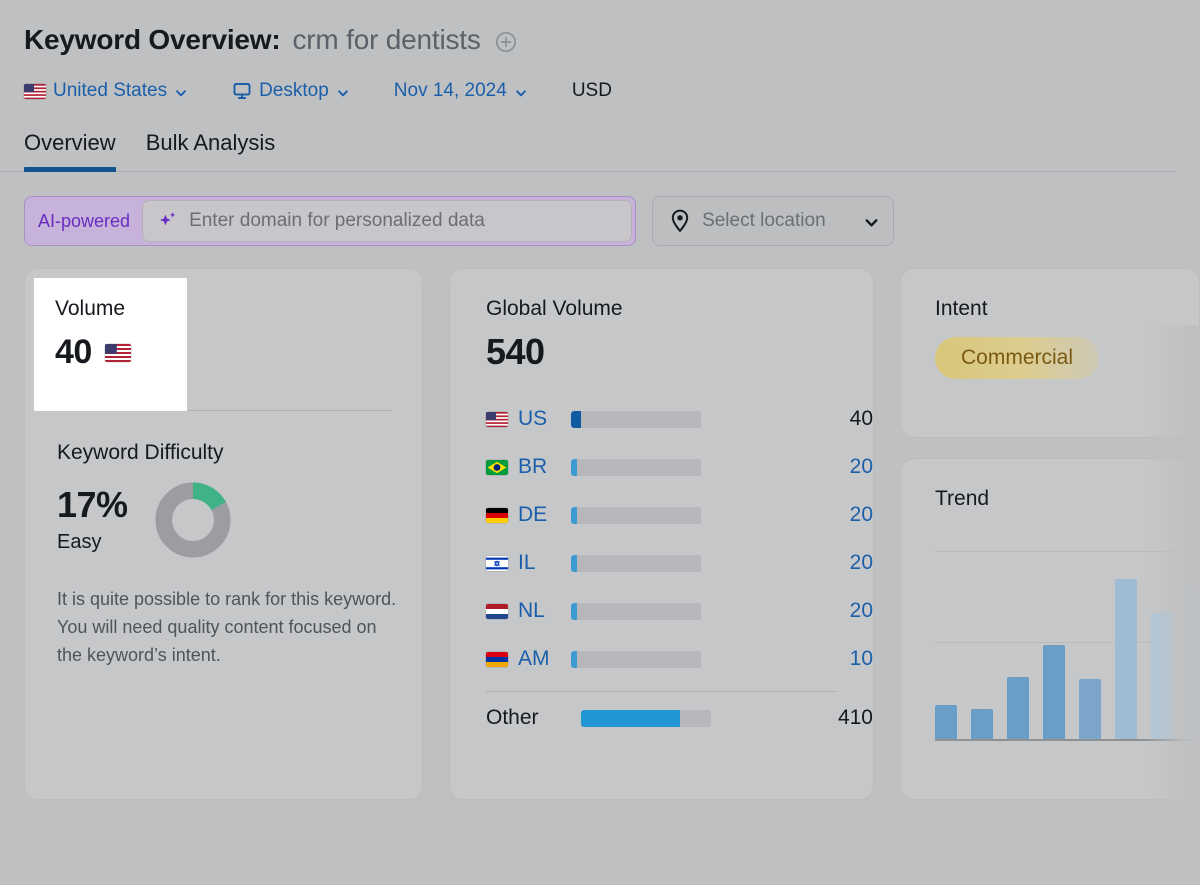 The width and height of the screenshot is (1200, 885). I want to click on list-item: AM 10, so click(679, 659).